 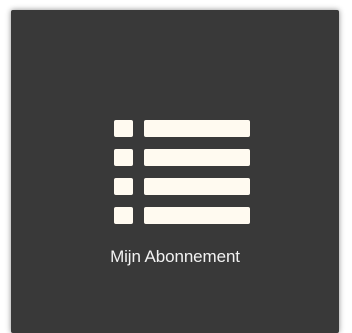 What do you see at coordinates (175, 256) in the screenshot?
I see `tile-label: Mijn Abonnement` at bounding box center [175, 256].